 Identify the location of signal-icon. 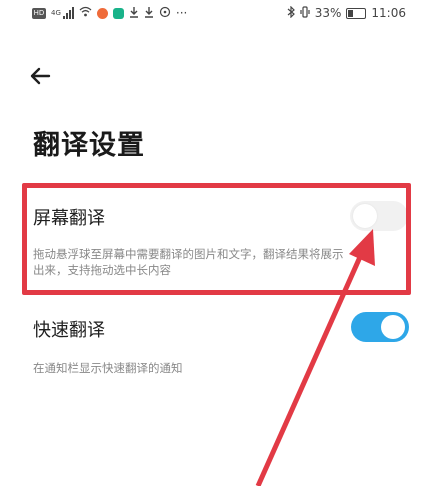
(68, 13).